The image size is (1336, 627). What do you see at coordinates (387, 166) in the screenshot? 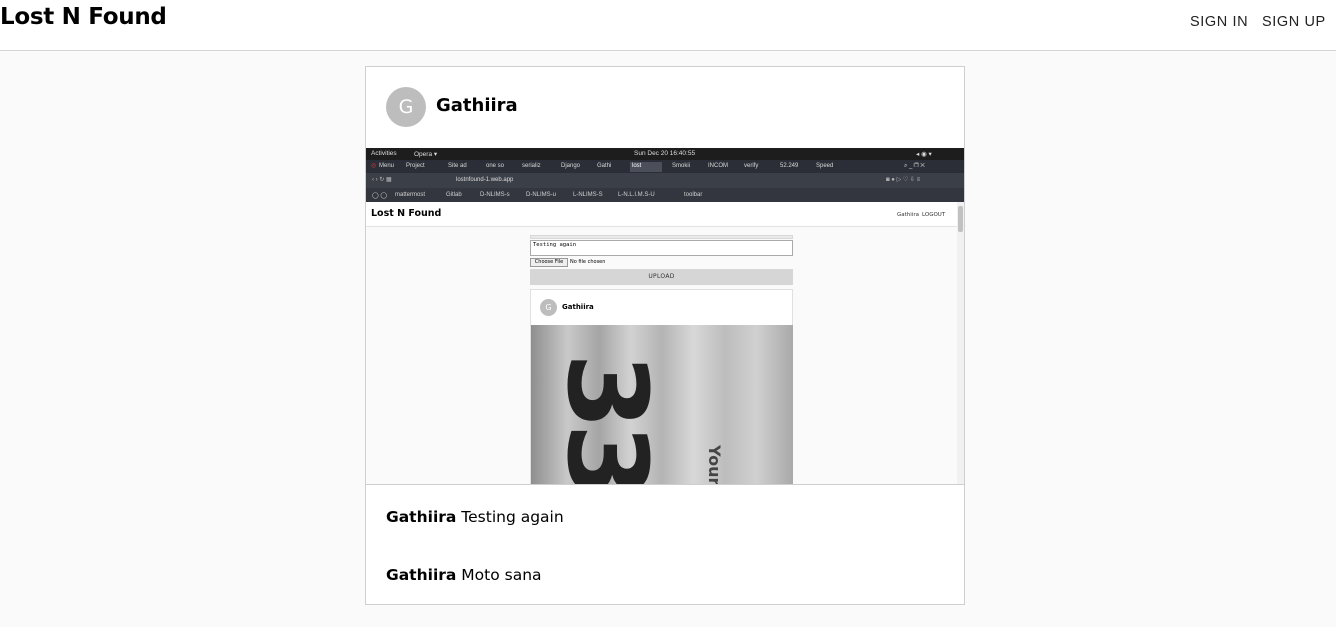
I see `screenshot-tab: Menu` at bounding box center [387, 166].